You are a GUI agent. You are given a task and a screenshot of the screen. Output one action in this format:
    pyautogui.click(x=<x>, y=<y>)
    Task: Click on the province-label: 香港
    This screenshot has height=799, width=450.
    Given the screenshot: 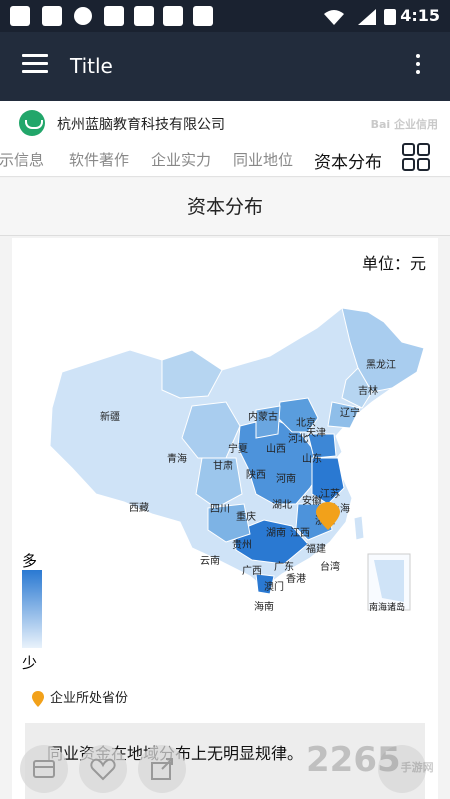 What is the action you would take?
    pyautogui.click(x=296, y=579)
    